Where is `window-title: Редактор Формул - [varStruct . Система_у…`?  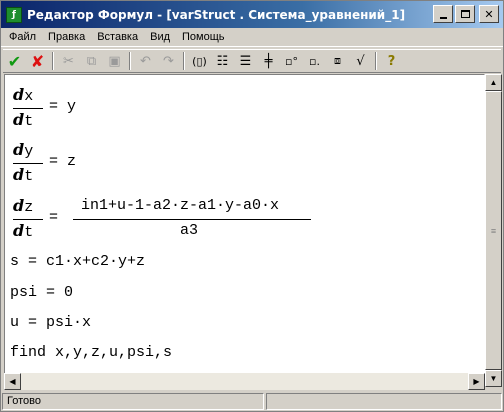 window-title: Редактор Формул - [varStruct . Система_у… is located at coordinates (216, 14).